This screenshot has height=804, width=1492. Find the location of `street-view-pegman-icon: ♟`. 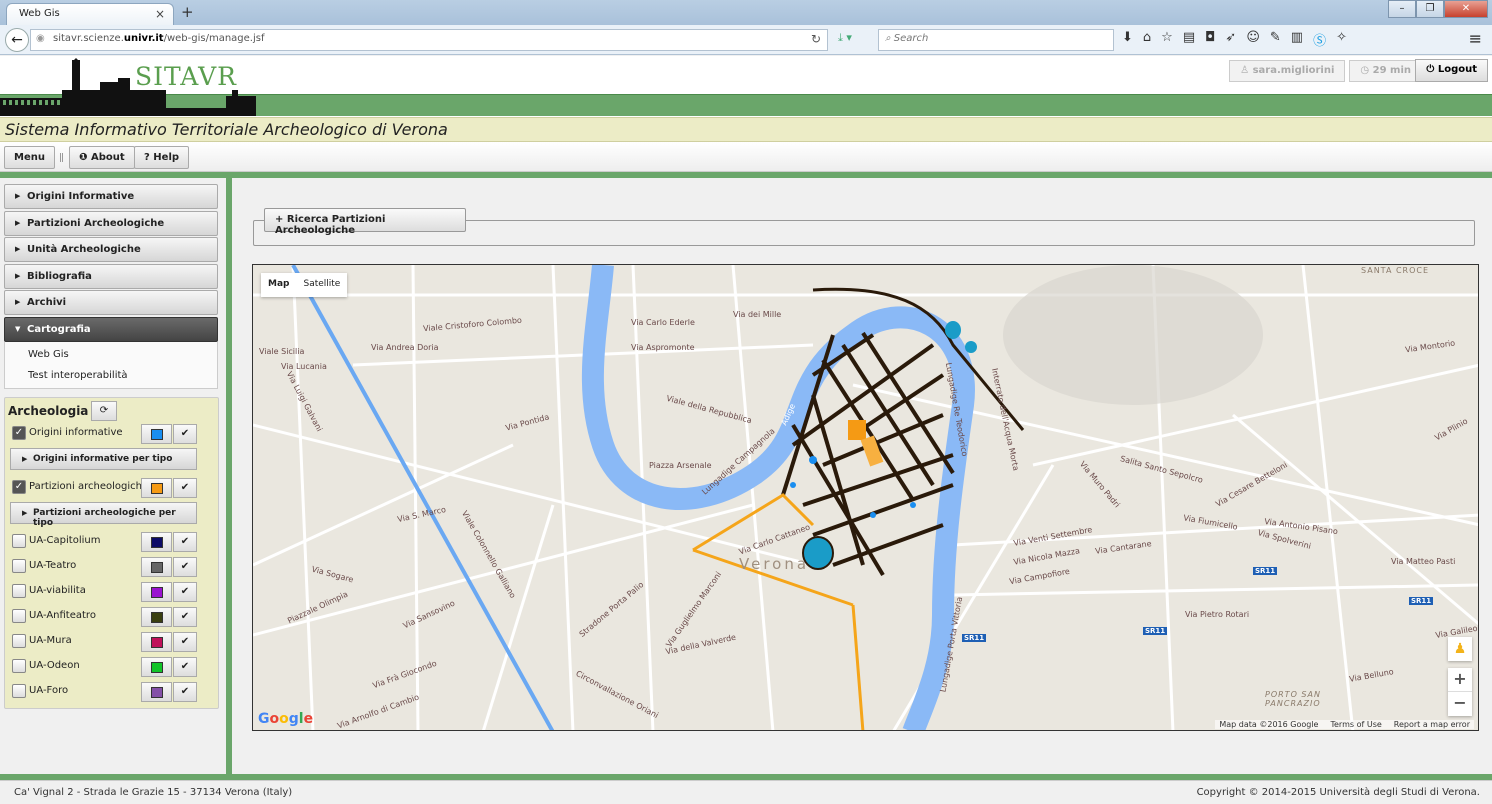

street-view-pegman-icon: ♟ is located at coordinates (1460, 649).